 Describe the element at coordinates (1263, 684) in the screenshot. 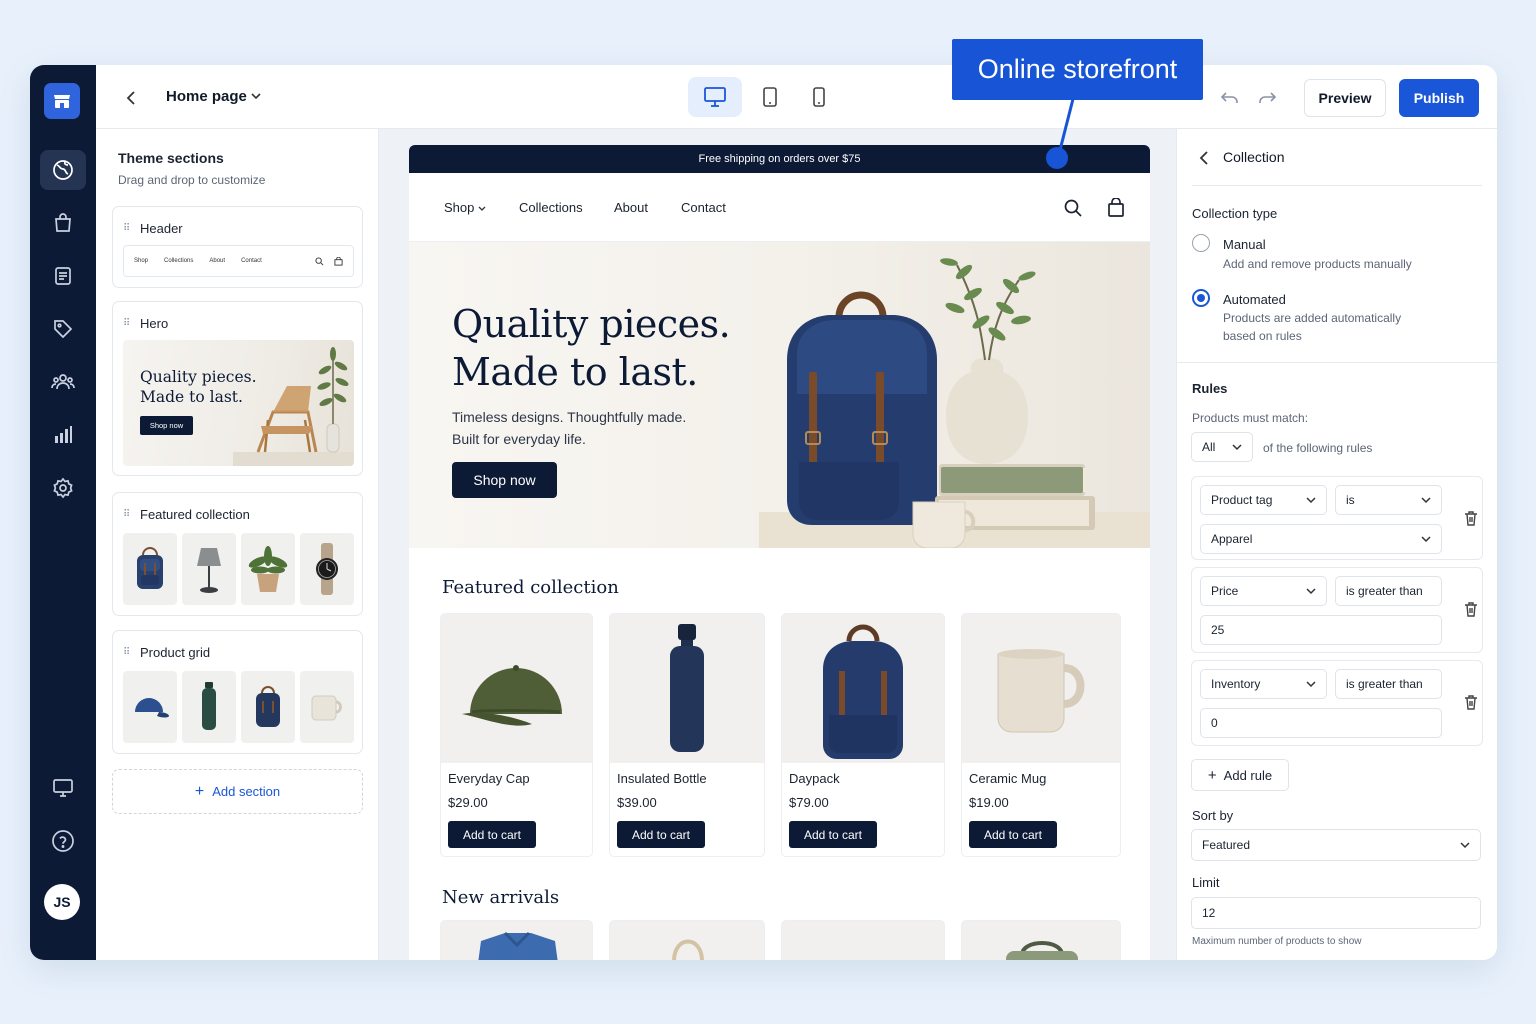

I see `rule-field-select: Inventory` at that location.